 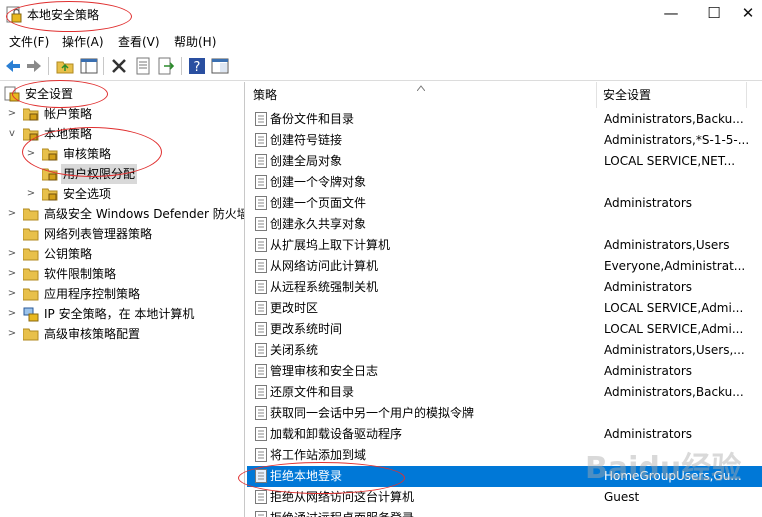 I want to click on policy-row: 创建一个页面文件 Administrators, so click(x=504, y=203).